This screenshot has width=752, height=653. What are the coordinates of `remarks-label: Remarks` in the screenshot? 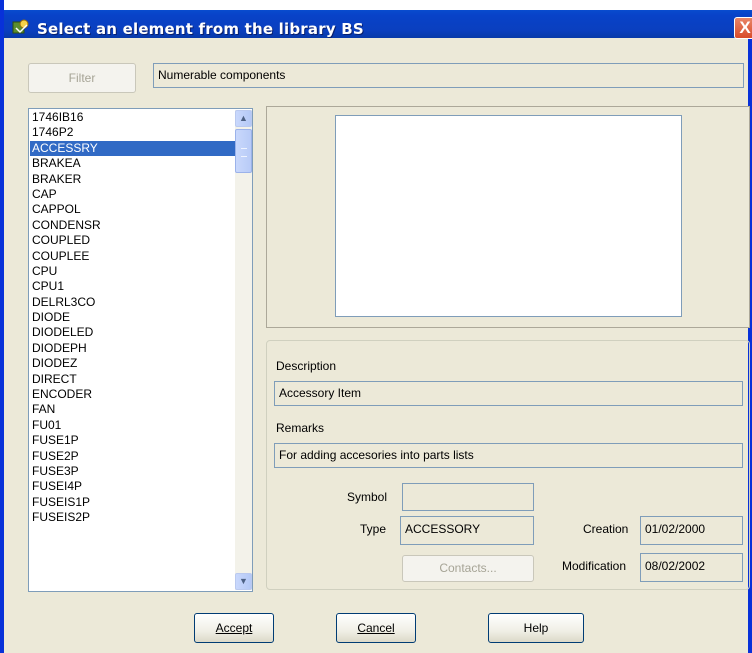 It's located at (300, 428).